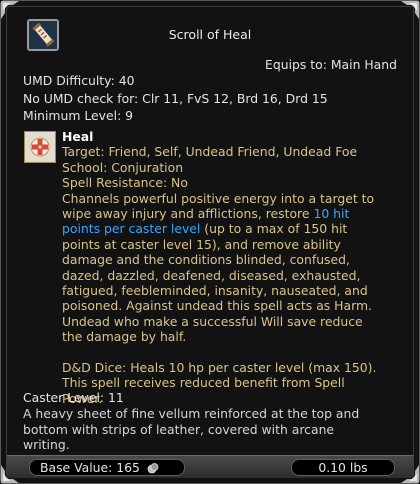 The height and width of the screenshot is (484, 420). What do you see at coordinates (153, 468) in the screenshot?
I see `coin-icon` at bounding box center [153, 468].